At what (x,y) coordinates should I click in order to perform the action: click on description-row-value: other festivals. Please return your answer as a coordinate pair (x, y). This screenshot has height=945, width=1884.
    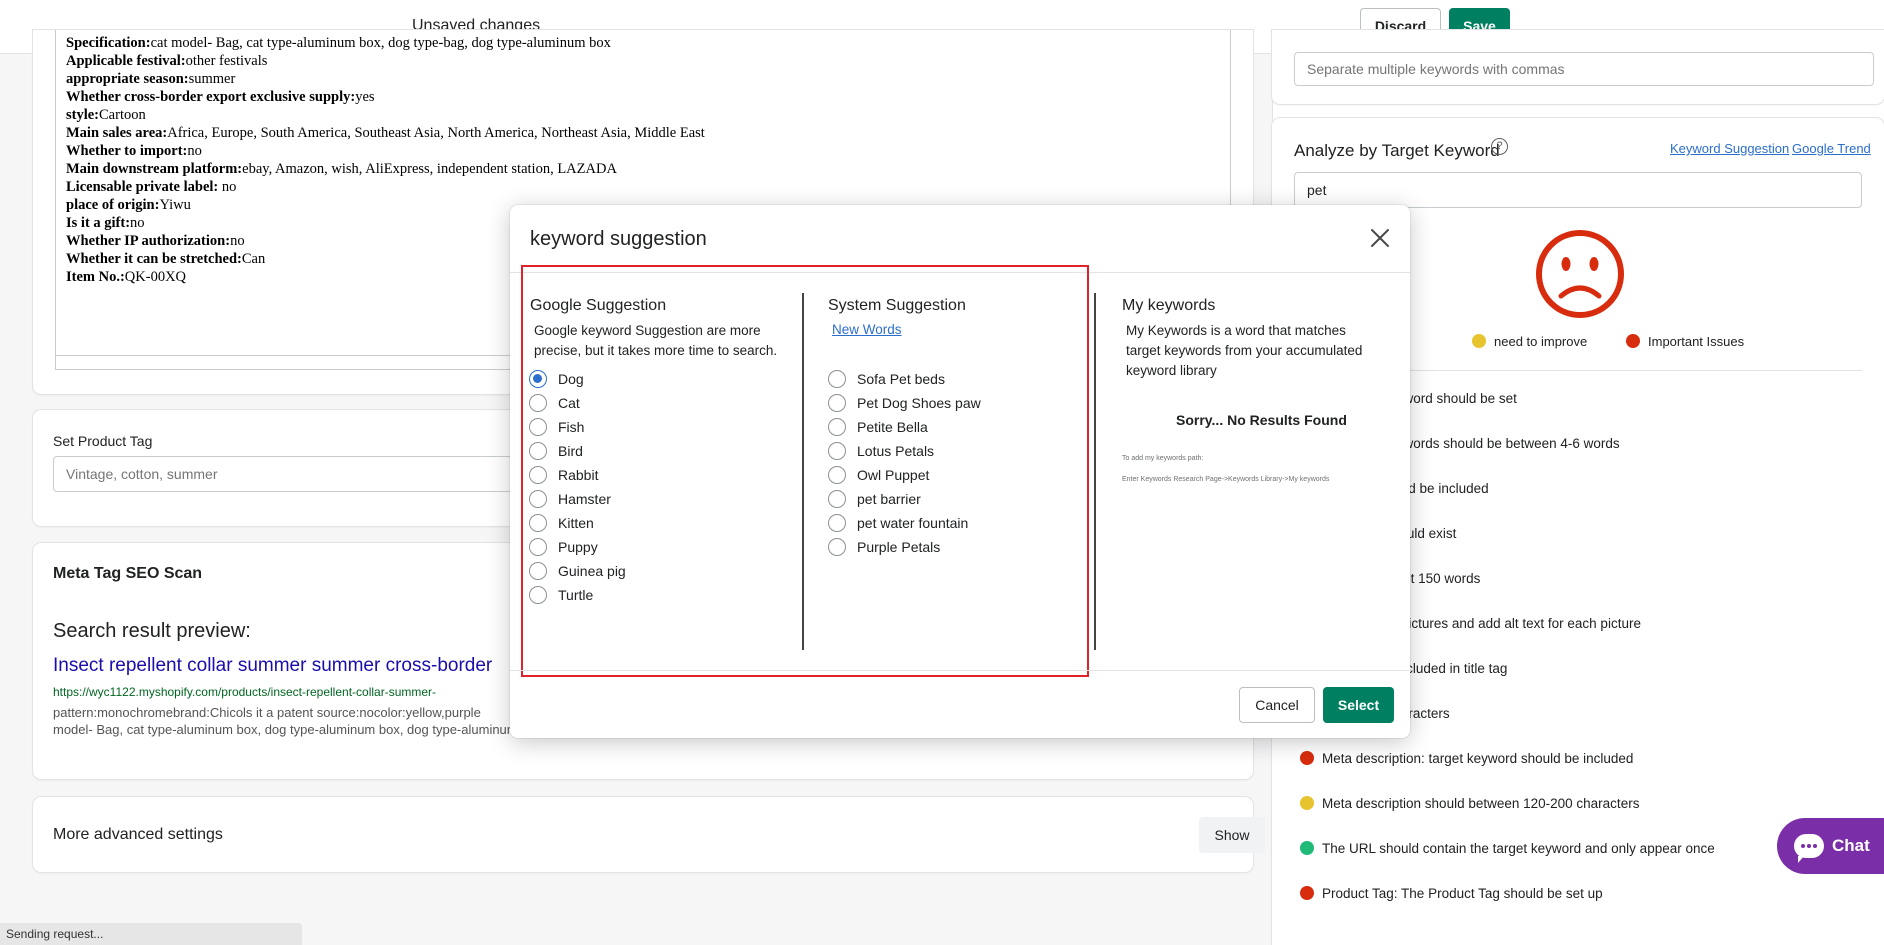
    Looking at the image, I should click on (226, 61).